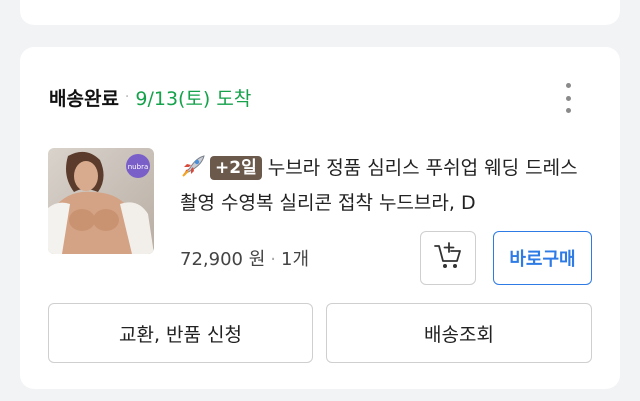 The height and width of the screenshot is (401, 640). What do you see at coordinates (193, 98) in the screenshot?
I see `delivery-date: 9/13(토) 도착` at bounding box center [193, 98].